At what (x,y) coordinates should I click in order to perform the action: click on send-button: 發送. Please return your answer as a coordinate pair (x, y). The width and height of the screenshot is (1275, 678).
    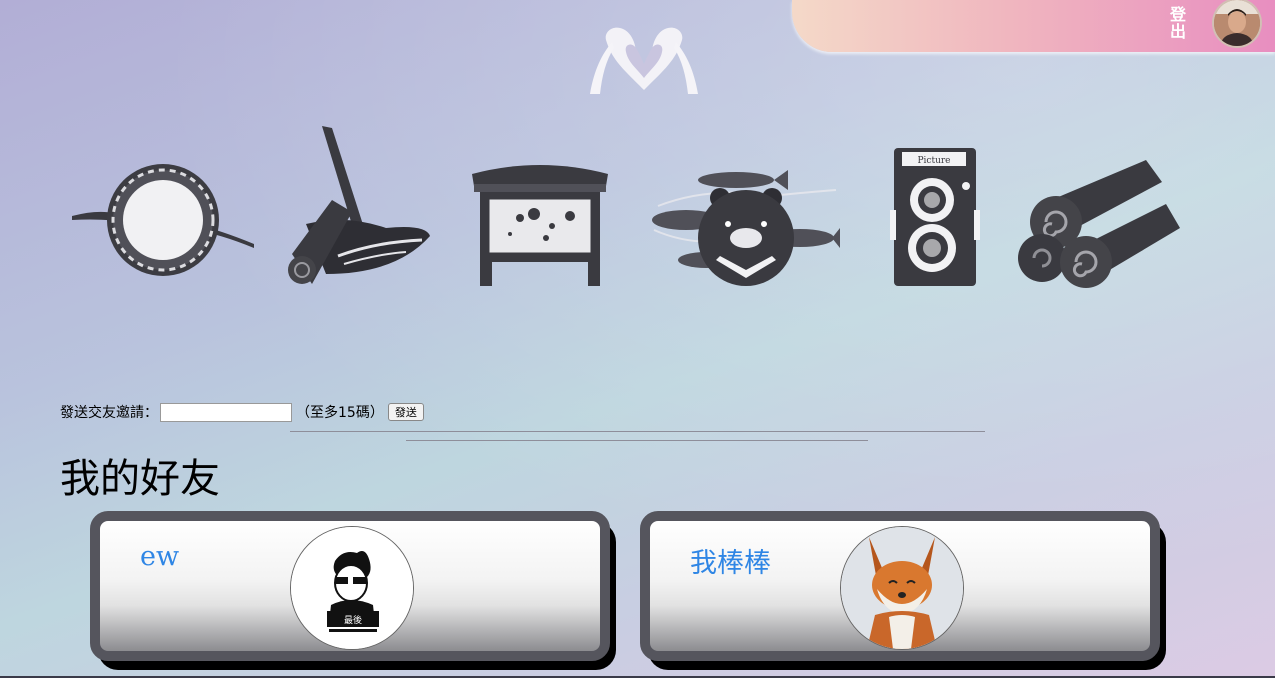
    Looking at the image, I should click on (405, 412).